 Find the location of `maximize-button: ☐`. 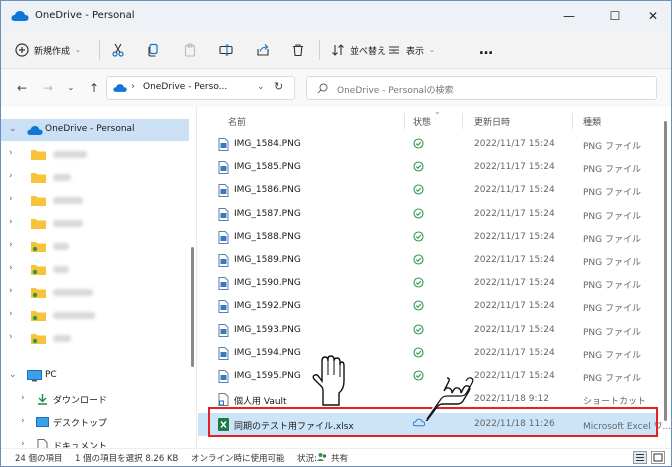

maximize-button: ☐ is located at coordinates (615, 16).